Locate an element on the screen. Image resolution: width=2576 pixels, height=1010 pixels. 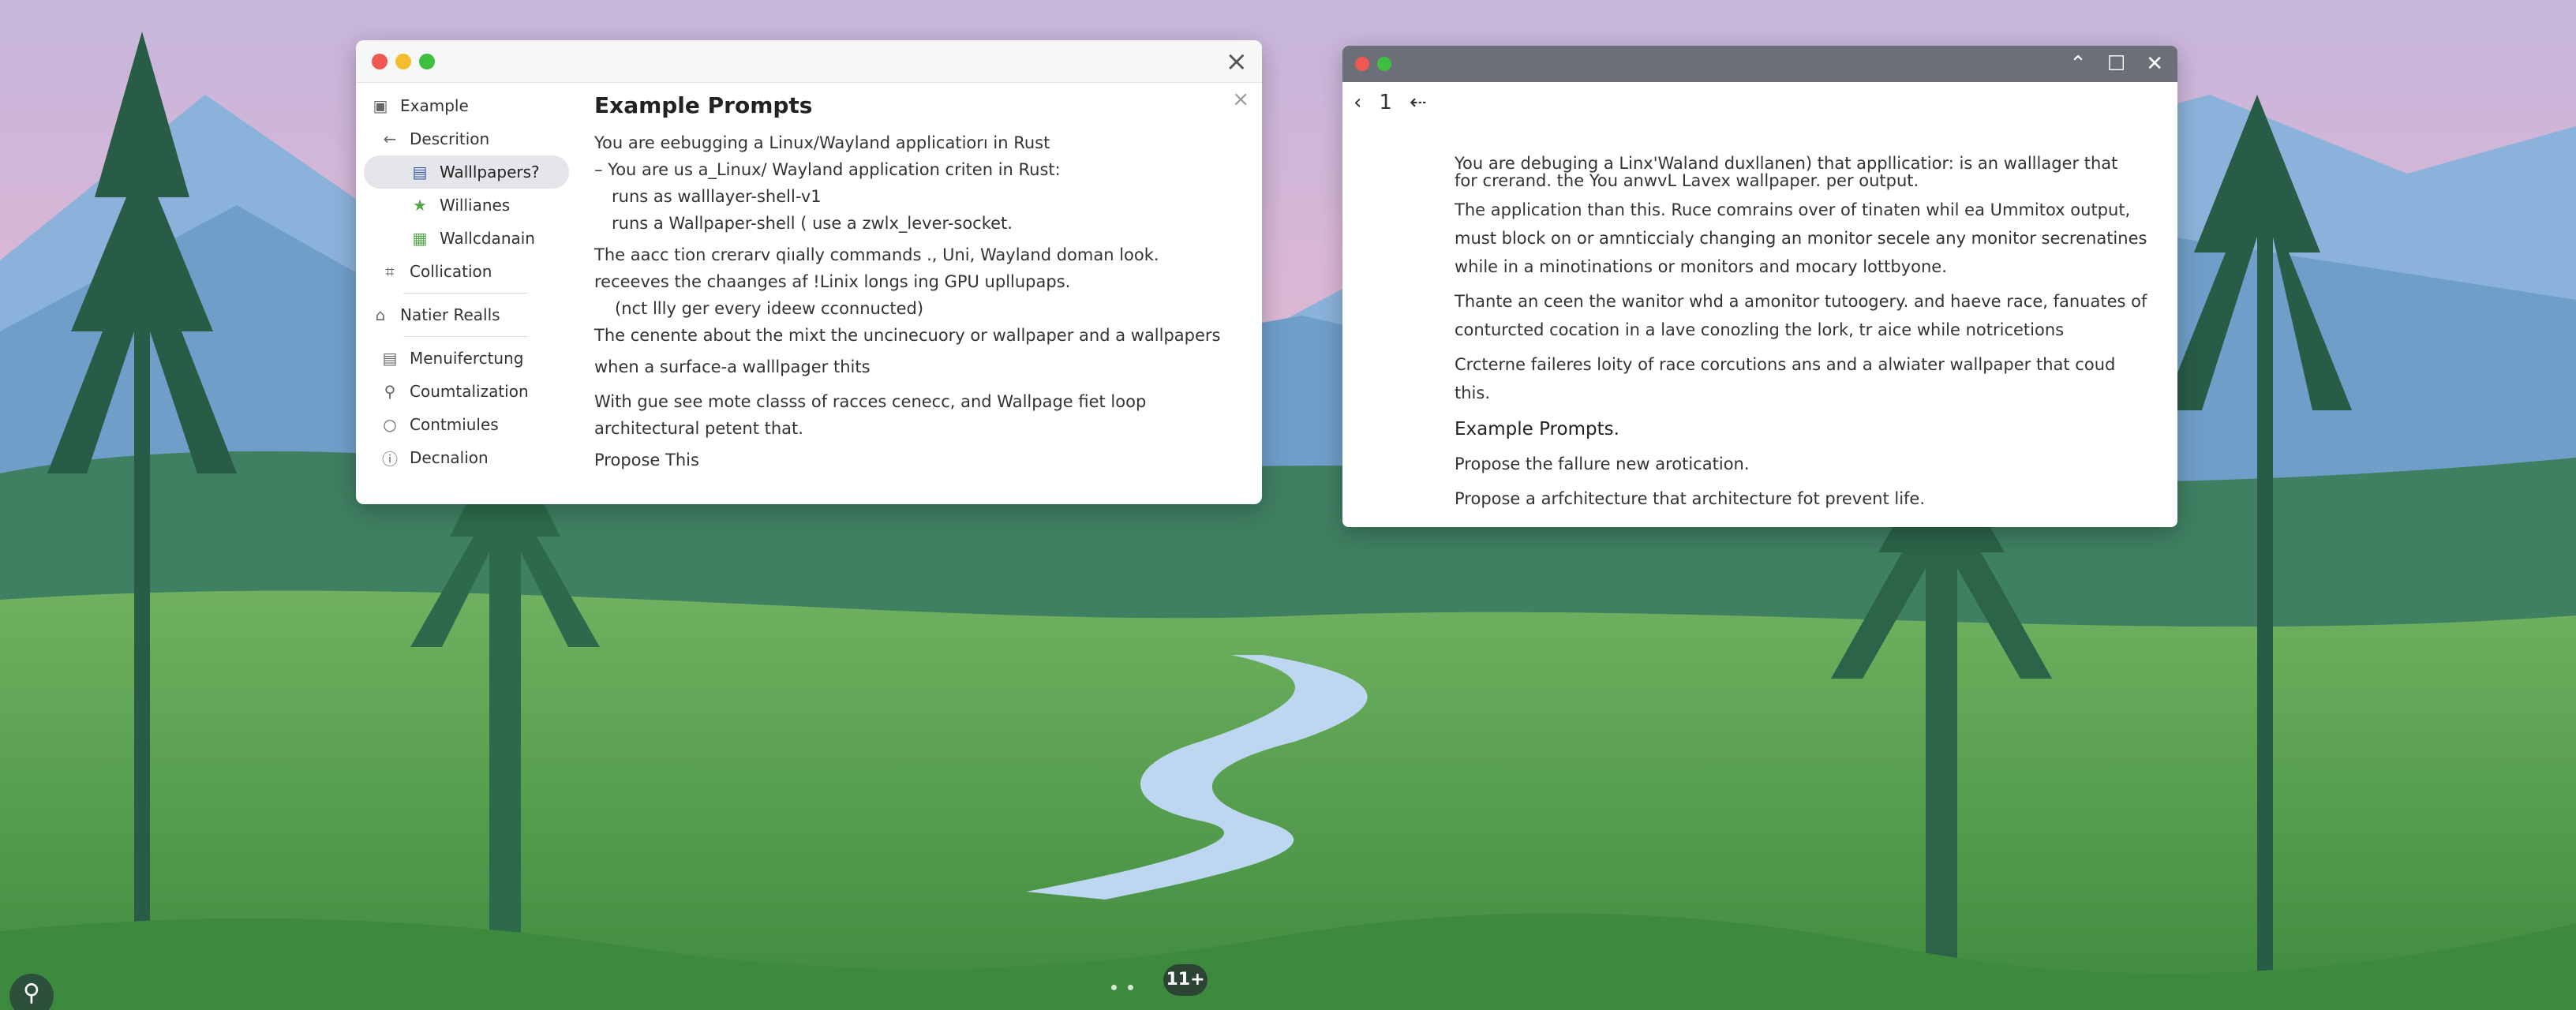
sidebar-item-label: Example is located at coordinates (434, 105).